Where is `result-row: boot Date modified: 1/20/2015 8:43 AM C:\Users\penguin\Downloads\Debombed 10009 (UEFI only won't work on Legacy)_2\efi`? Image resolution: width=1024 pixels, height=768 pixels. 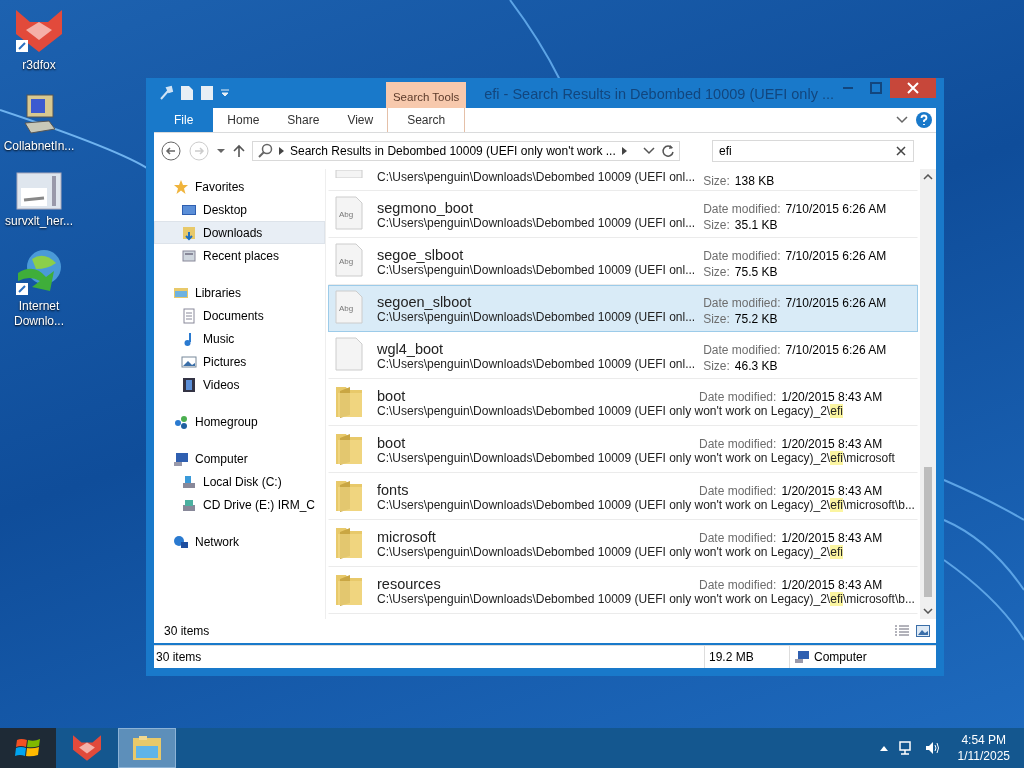 result-row: boot Date modified: 1/20/2015 8:43 AM C:\Users\penguin\Downloads\Debombed 10009 (UEFI only won't work on Legacy)_2\efi is located at coordinates (623, 402).